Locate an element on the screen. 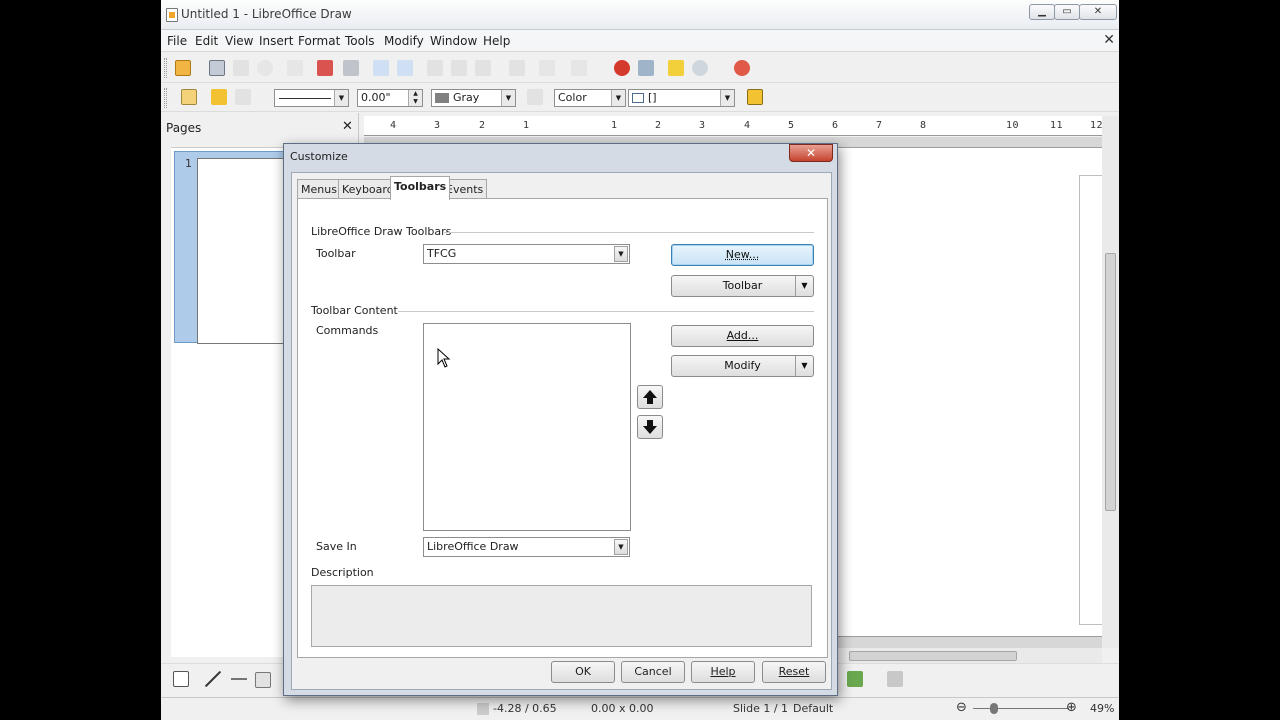  menu-tools: Tools is located at coordinates (360, 41).